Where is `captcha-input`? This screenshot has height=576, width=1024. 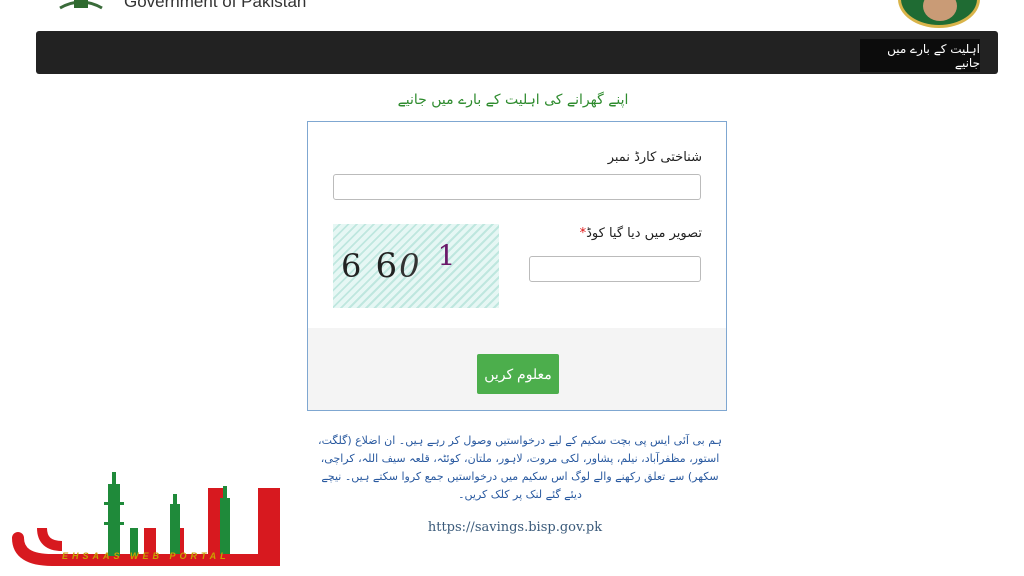
captcha-input is located at coordinates (615, 269).